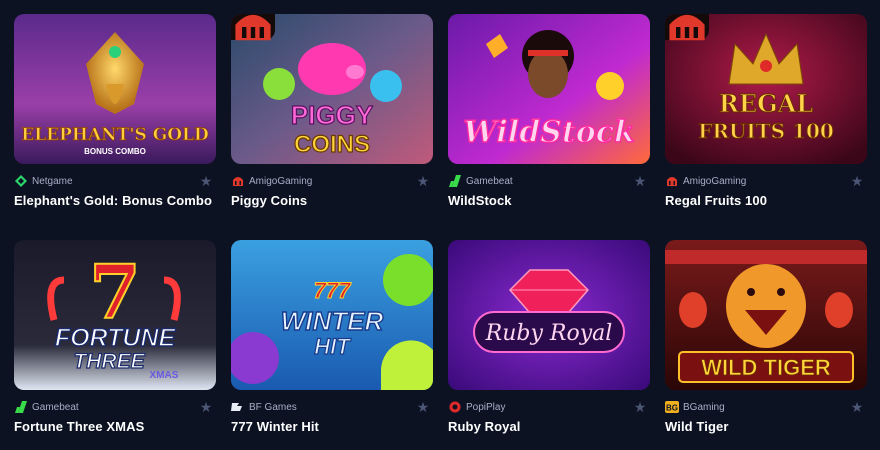 This screenshot has width=880, height=450. I want to click on art-title: PIGGY, so click(332, 115).